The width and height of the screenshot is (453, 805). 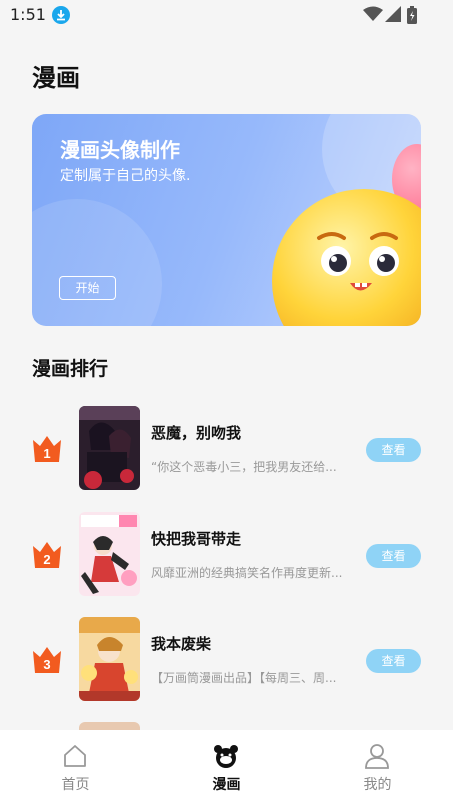 I want to click on status-time: 1:51, so click(x=28, y=14).